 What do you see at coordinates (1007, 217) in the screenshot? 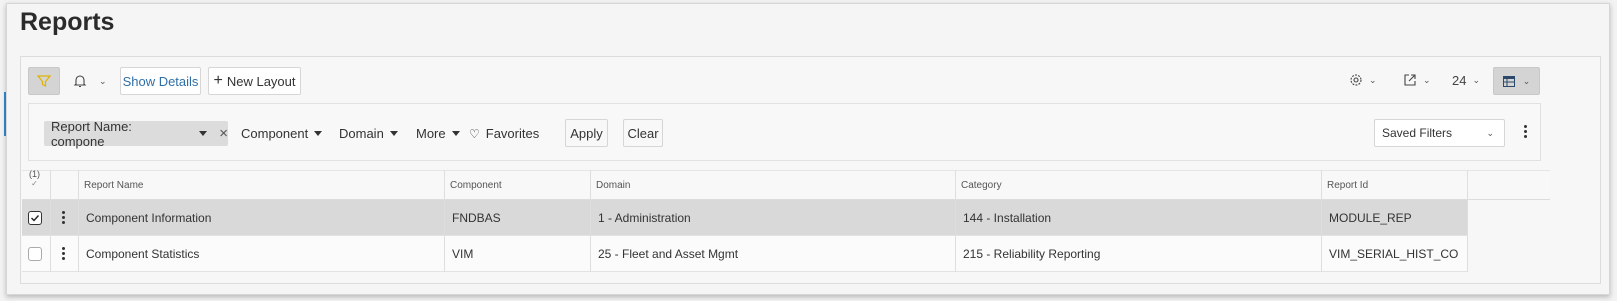
I see `category-cell: 144 - Installation` at bounding box center [1007, 217].